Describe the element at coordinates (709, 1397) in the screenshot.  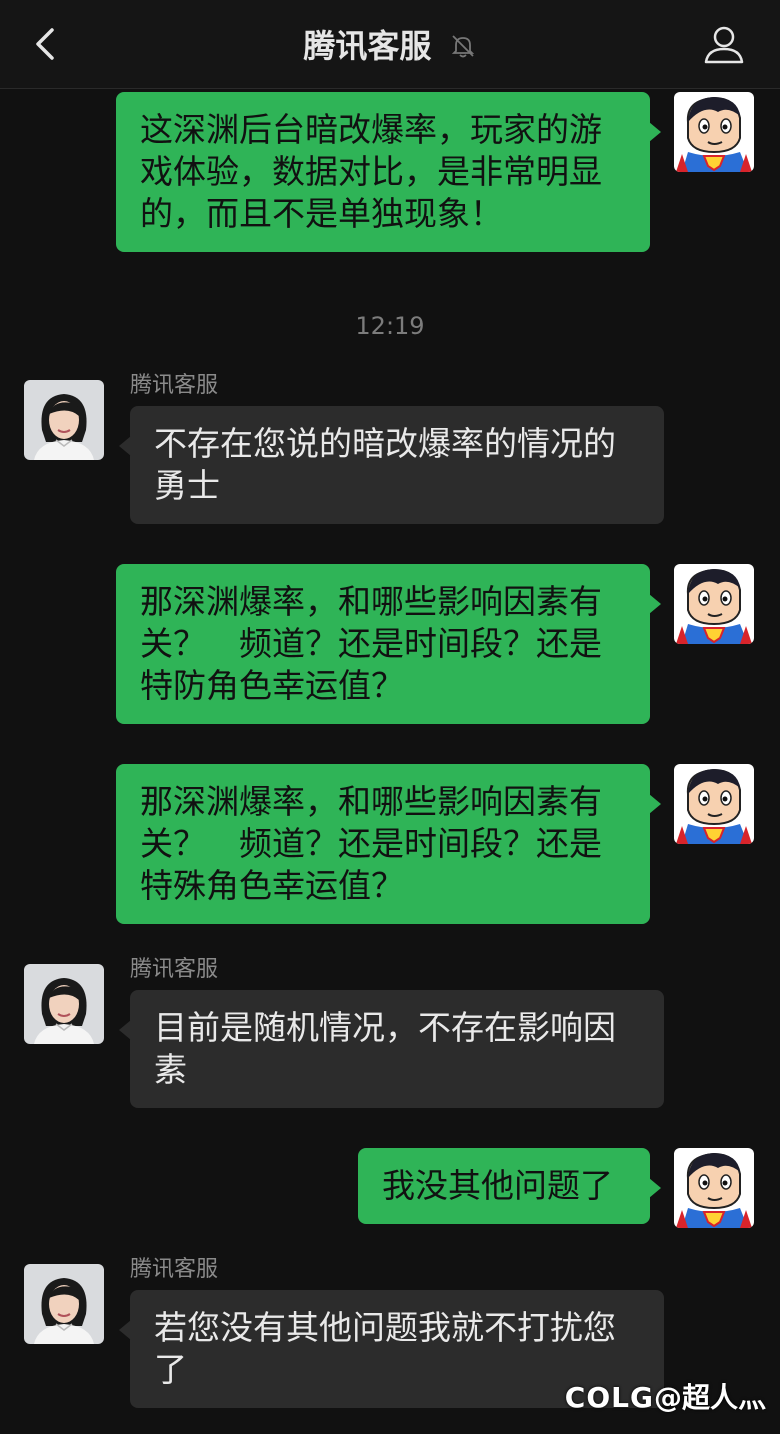
I see `watermark-user: @超人灬` at that location.